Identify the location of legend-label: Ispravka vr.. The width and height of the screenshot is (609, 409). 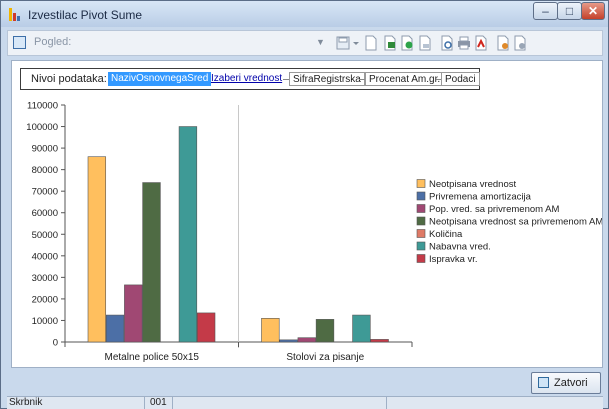
(453, 259).